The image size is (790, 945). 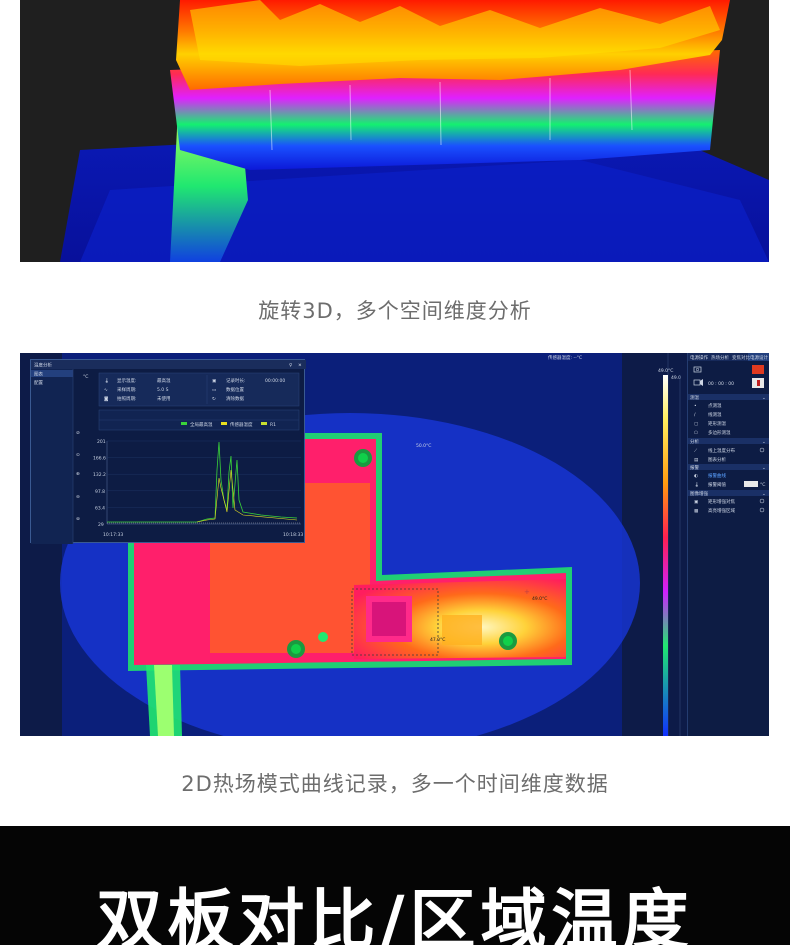 What do you see at coordinates (235, 398) in the screenshot?
I see `clear-data-button: 清除数据` at bounding box center [235, 398].